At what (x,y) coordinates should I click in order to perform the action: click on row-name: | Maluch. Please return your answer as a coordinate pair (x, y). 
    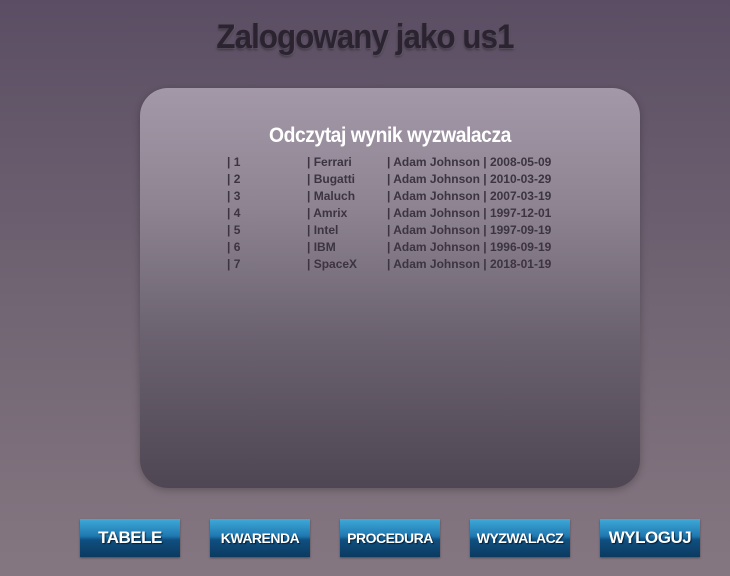
    Looking at the image, I should click on (331, 196).